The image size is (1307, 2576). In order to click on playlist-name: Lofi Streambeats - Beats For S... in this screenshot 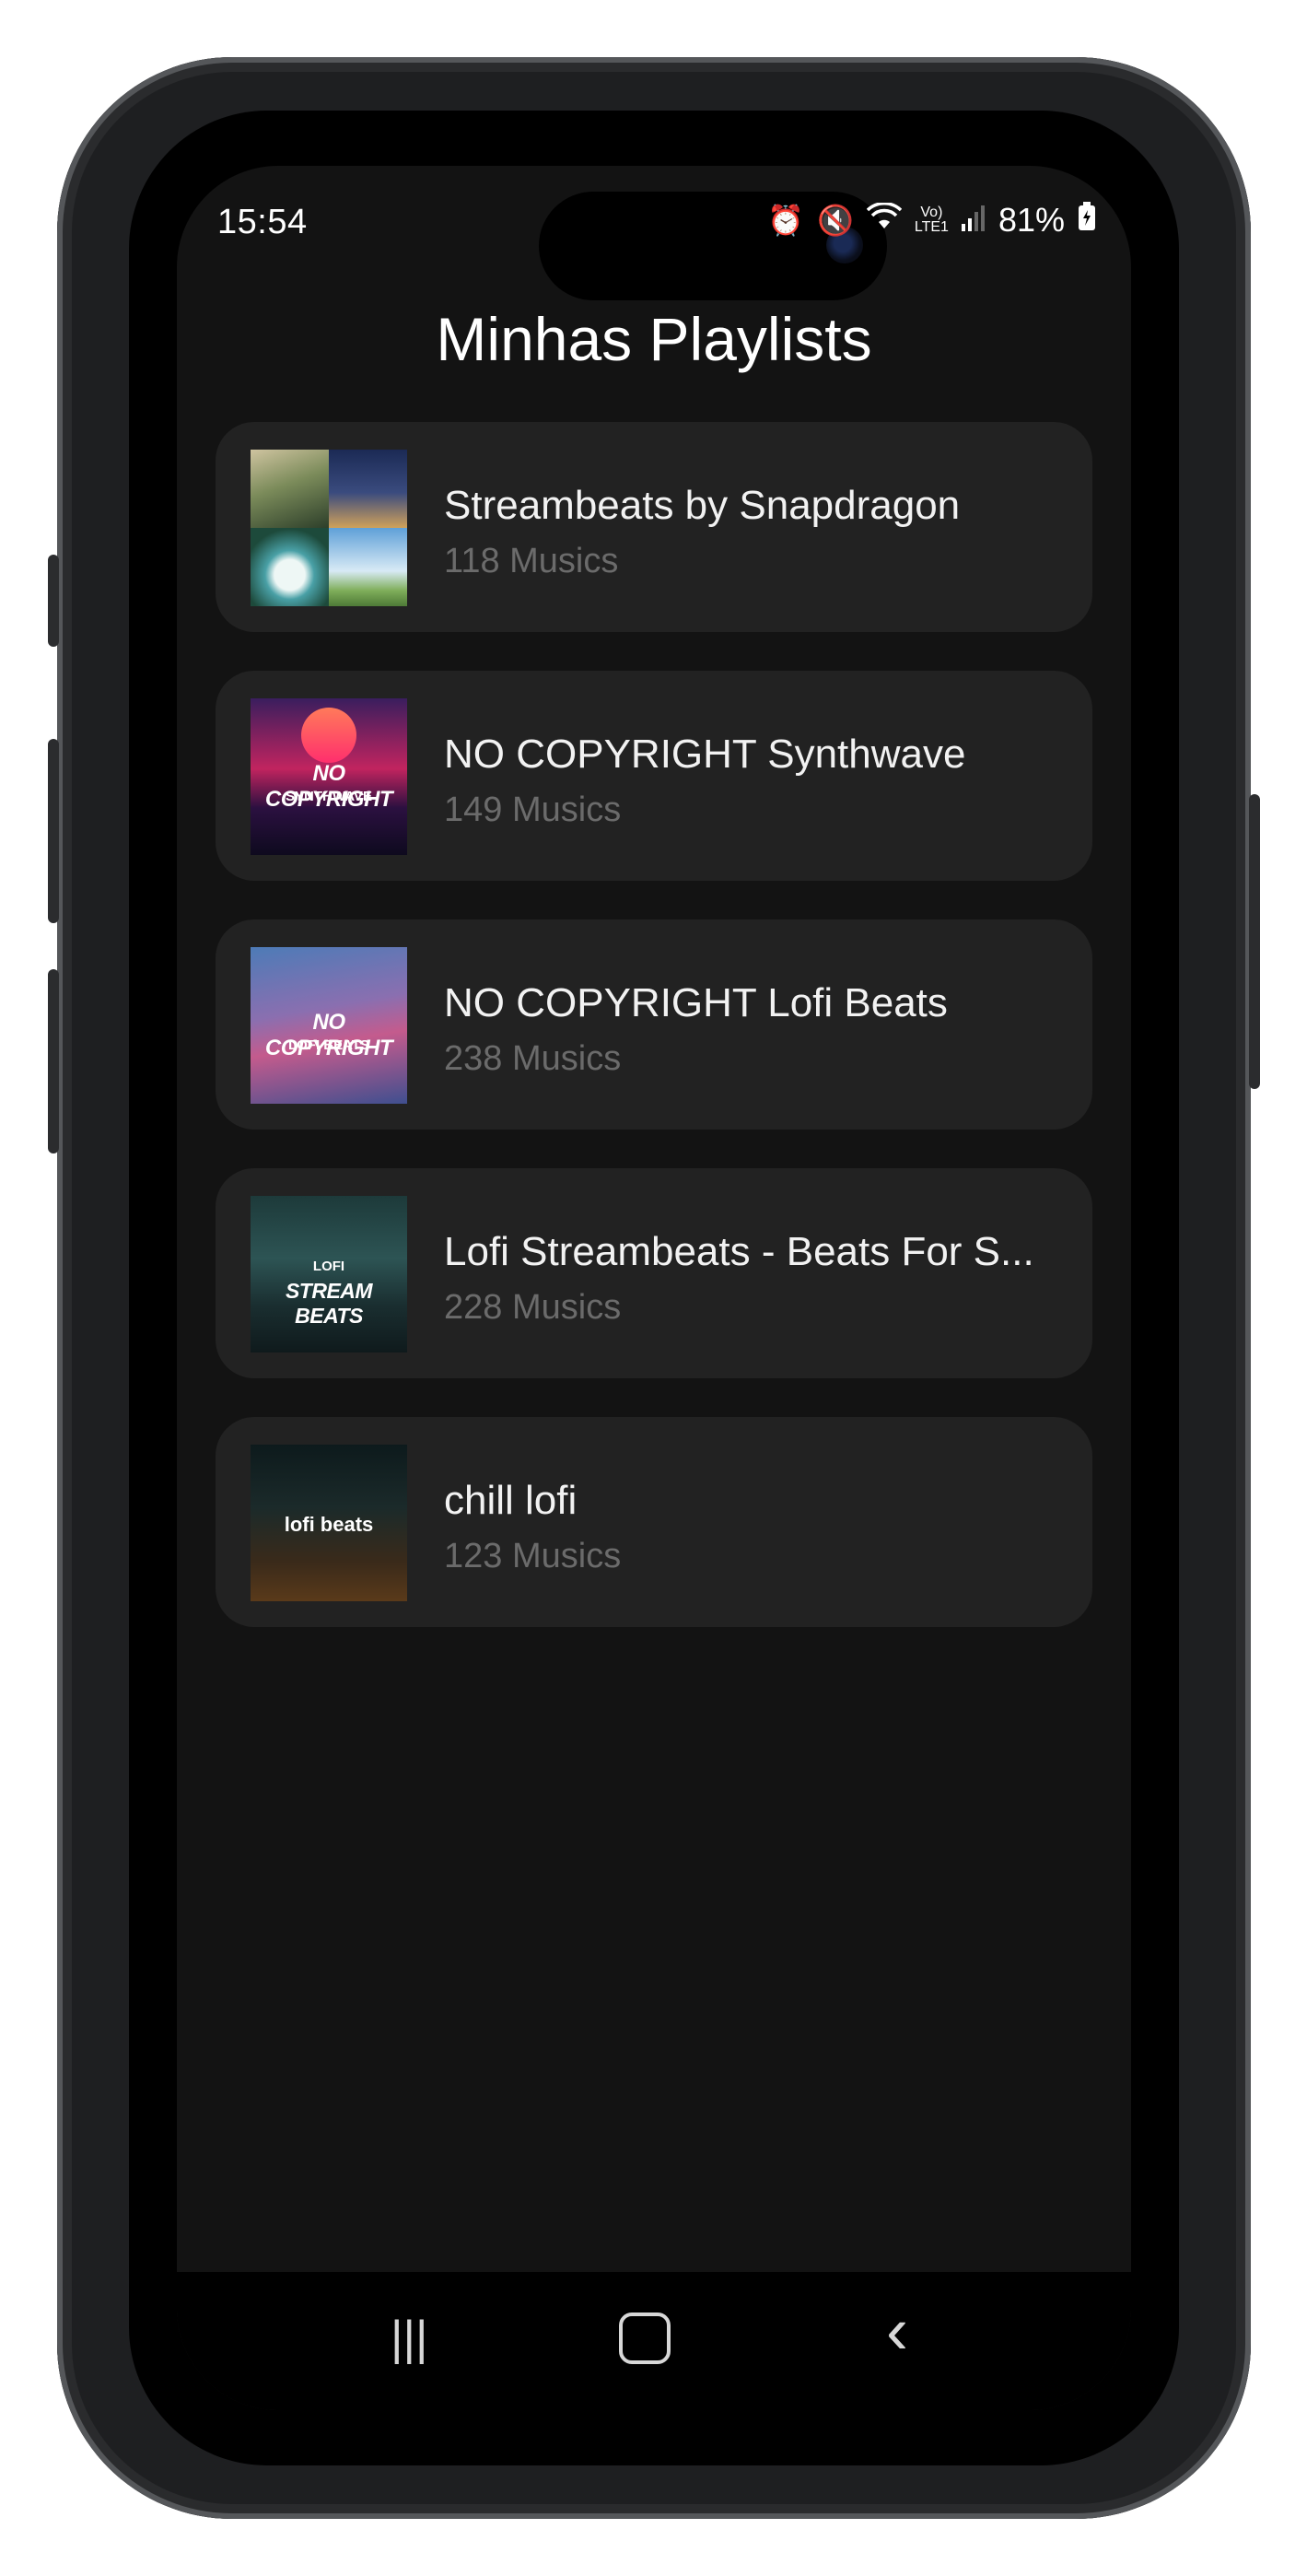, I will do `click(739, 1251)`.